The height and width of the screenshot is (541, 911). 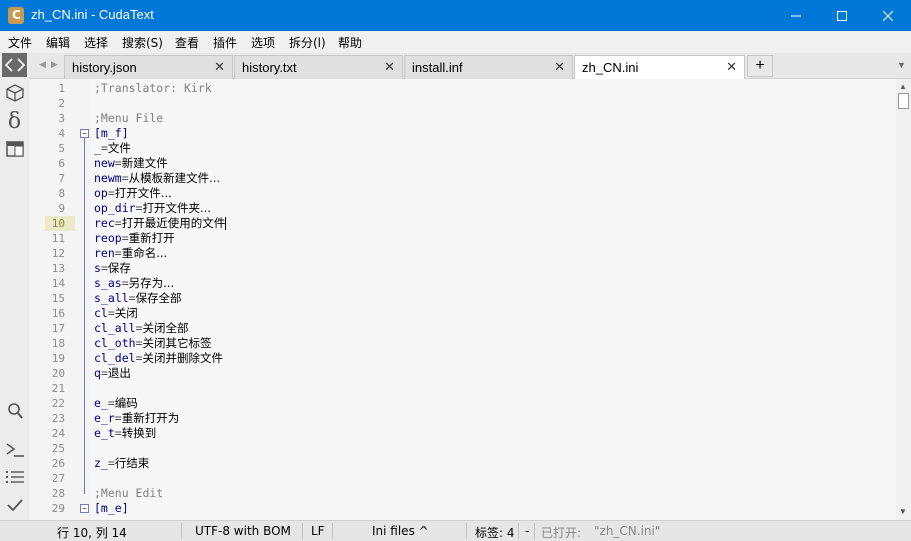 I want to click on tab-history-json: history.json ✕, so click(x=148, y=67).